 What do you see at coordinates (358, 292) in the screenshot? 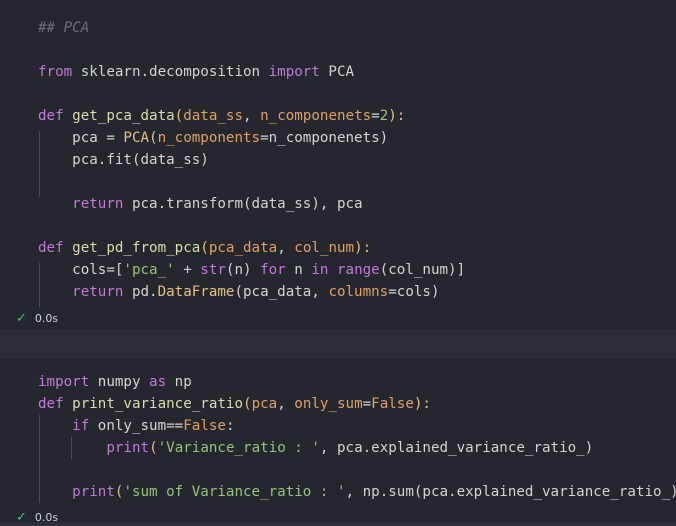
I see `parameter: columns` at bounding box center [358, 292].